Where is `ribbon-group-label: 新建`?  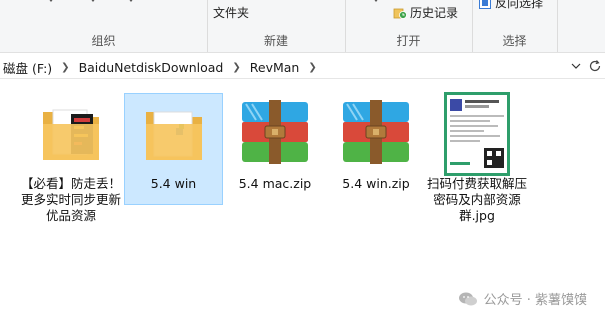
ribbon-group-label: 新建 is located at coordinates (275, 41).